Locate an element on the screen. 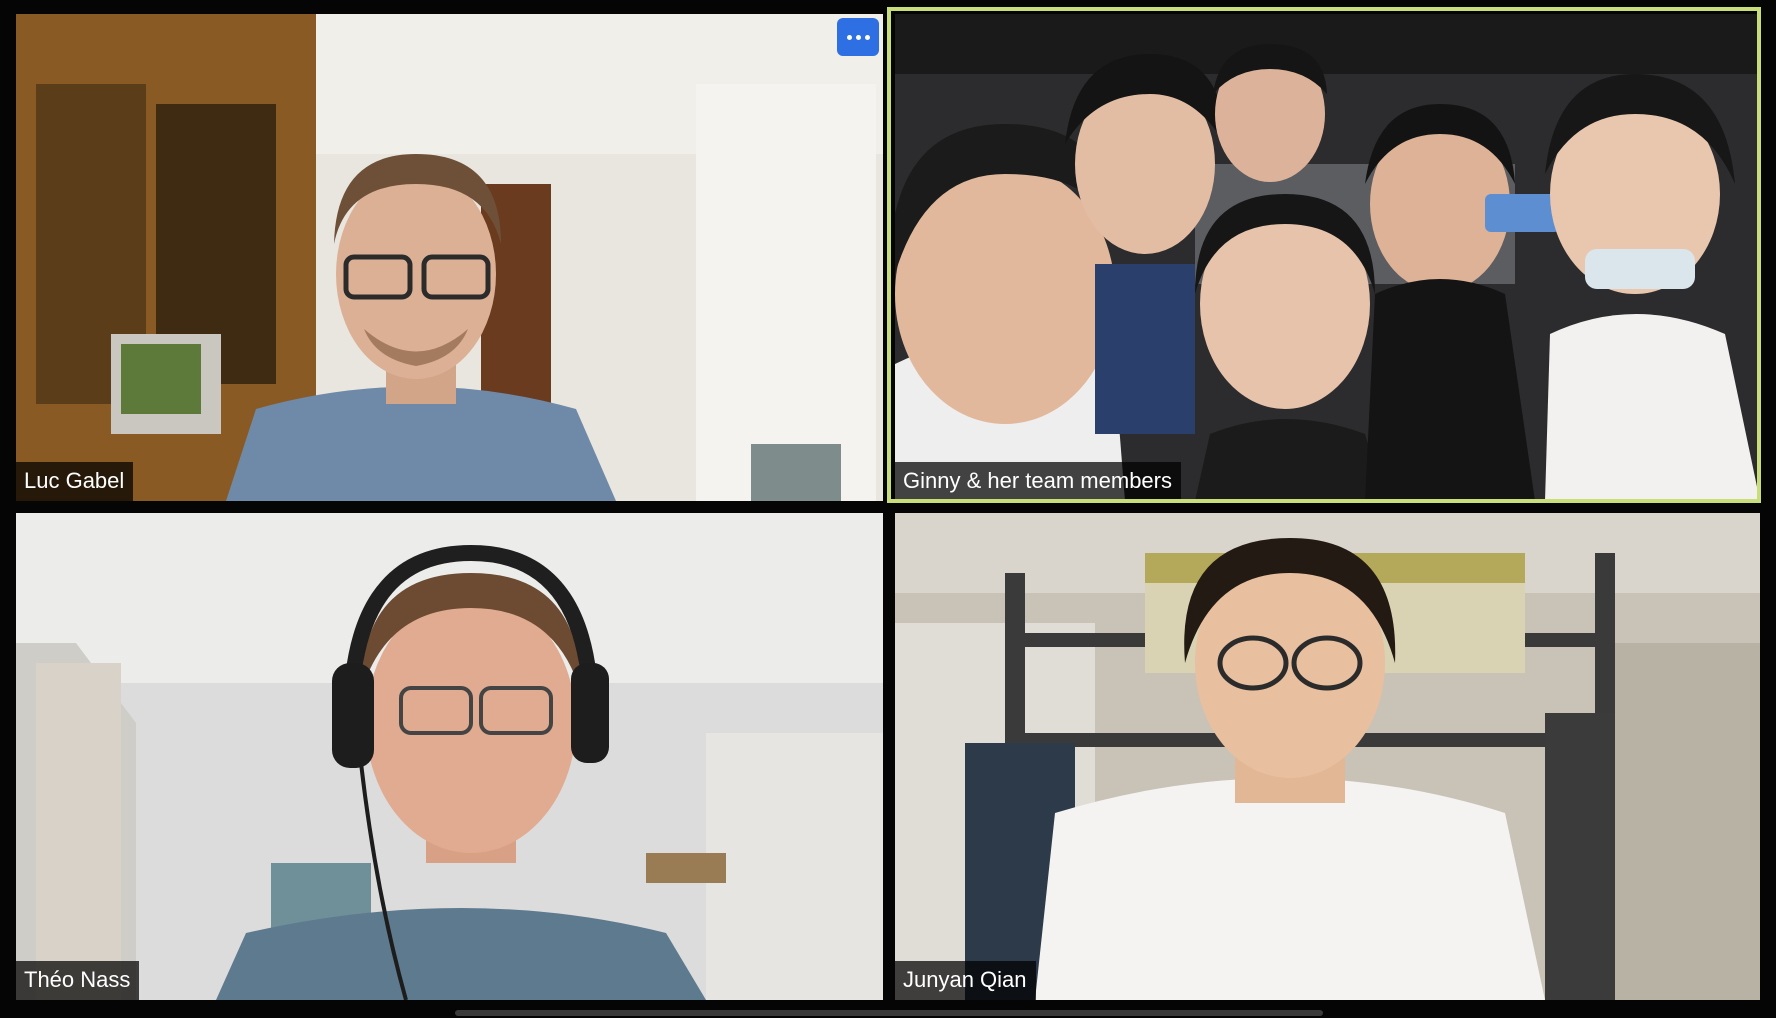 Image resolution: width=1776 pixels, height=1018 pixels. participant-name-label: Ginny & her team members is located at coordinates (1038, 481).